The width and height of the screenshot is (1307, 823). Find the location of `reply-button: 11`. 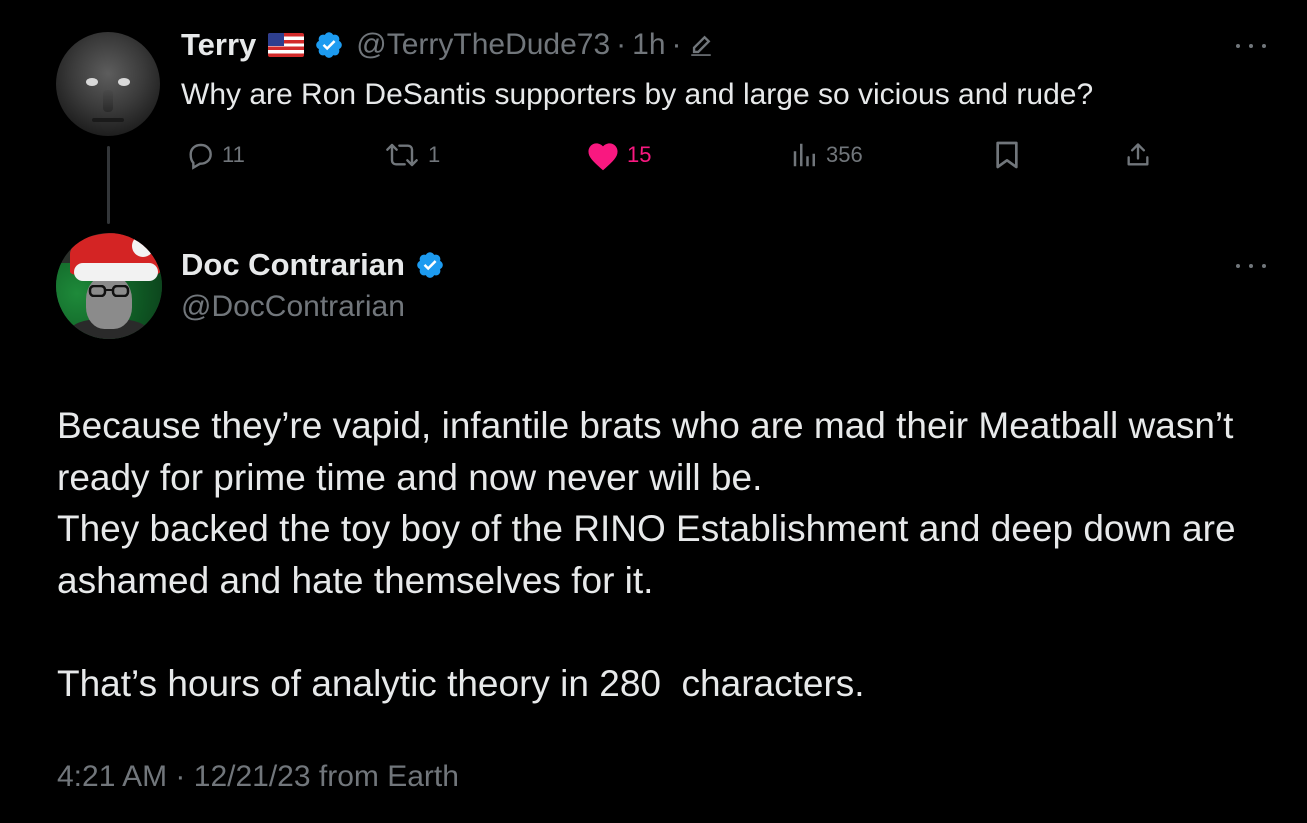

reply-button: 11 is located at coordinates (214, 155).